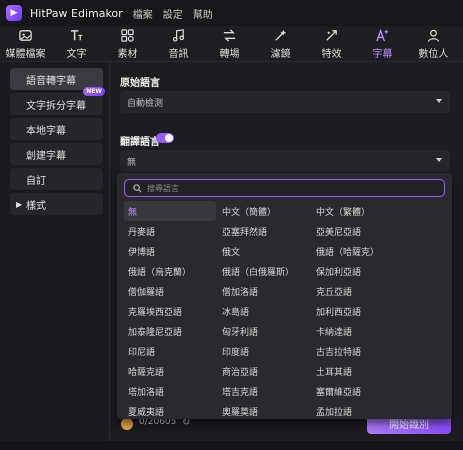  Describe the element at coordinates (203, 13) in the screenshot. I see `menu-help: 幫助` at that location.